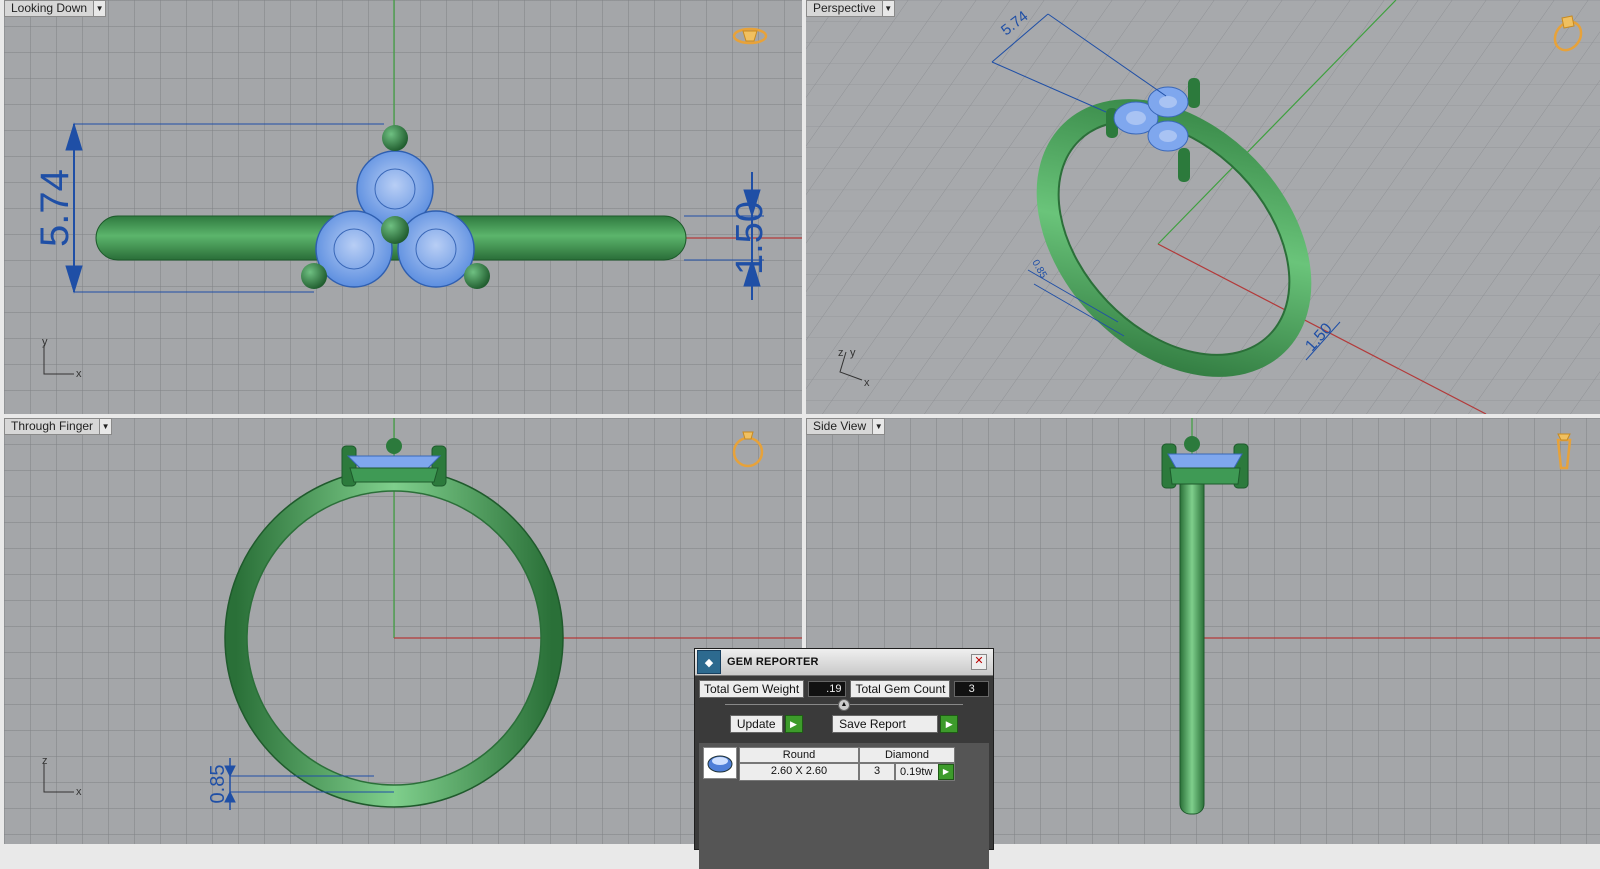  Describe the element at coordinates (773, 662) in the screenshot. I see `gem-reporter-title: GEM REPORTER` at that location.